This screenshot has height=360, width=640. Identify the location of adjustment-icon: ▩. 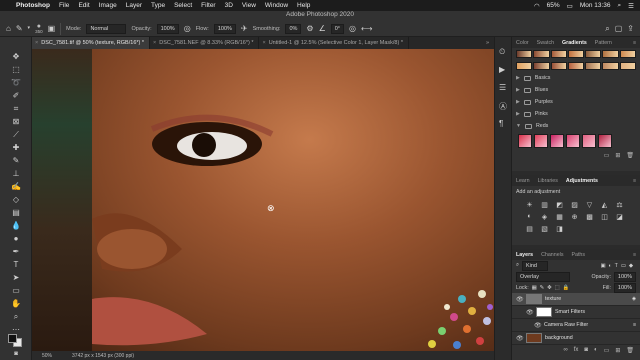
(589, 217).